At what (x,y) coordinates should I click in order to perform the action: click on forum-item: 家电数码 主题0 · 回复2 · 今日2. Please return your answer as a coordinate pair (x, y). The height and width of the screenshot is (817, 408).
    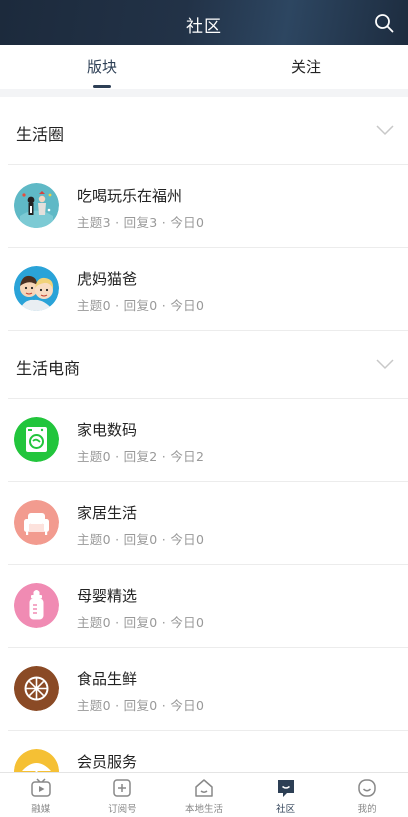
    Looking at the image, I should click on (208, 440).